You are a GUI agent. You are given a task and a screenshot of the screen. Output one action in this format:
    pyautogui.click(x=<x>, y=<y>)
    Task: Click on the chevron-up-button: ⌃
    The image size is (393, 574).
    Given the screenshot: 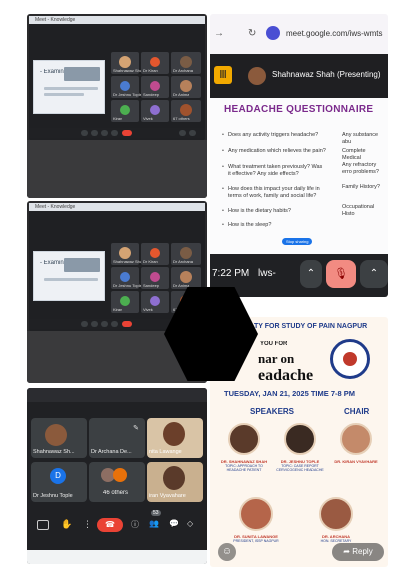 What is the action you would take?
    pyautogui.click(x=311, y=274)
    